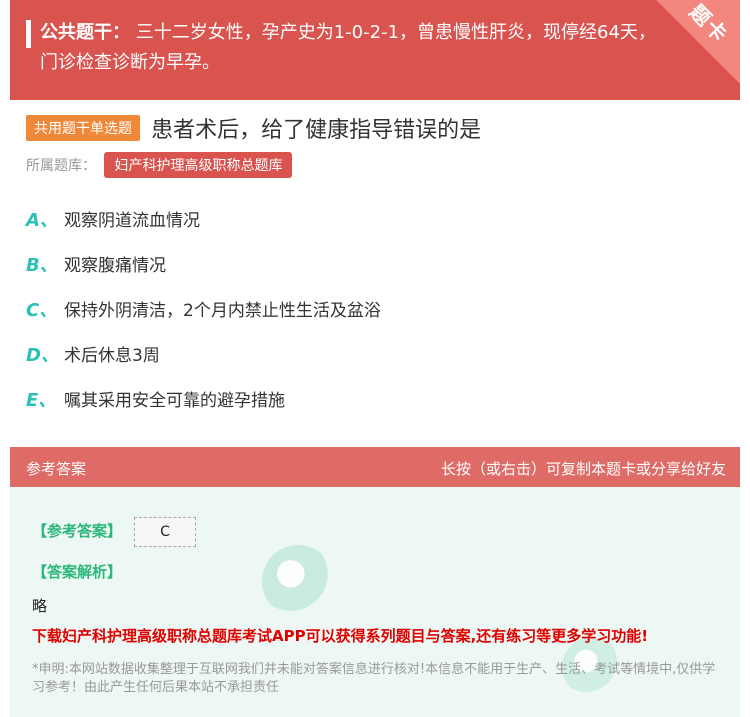 Image resolution: width=750 pixels, height=717 pixels. Describe the element at coordinates (376, 273) in the screenshot. I see `option-b: B、 观察腹痛情况` at that location.